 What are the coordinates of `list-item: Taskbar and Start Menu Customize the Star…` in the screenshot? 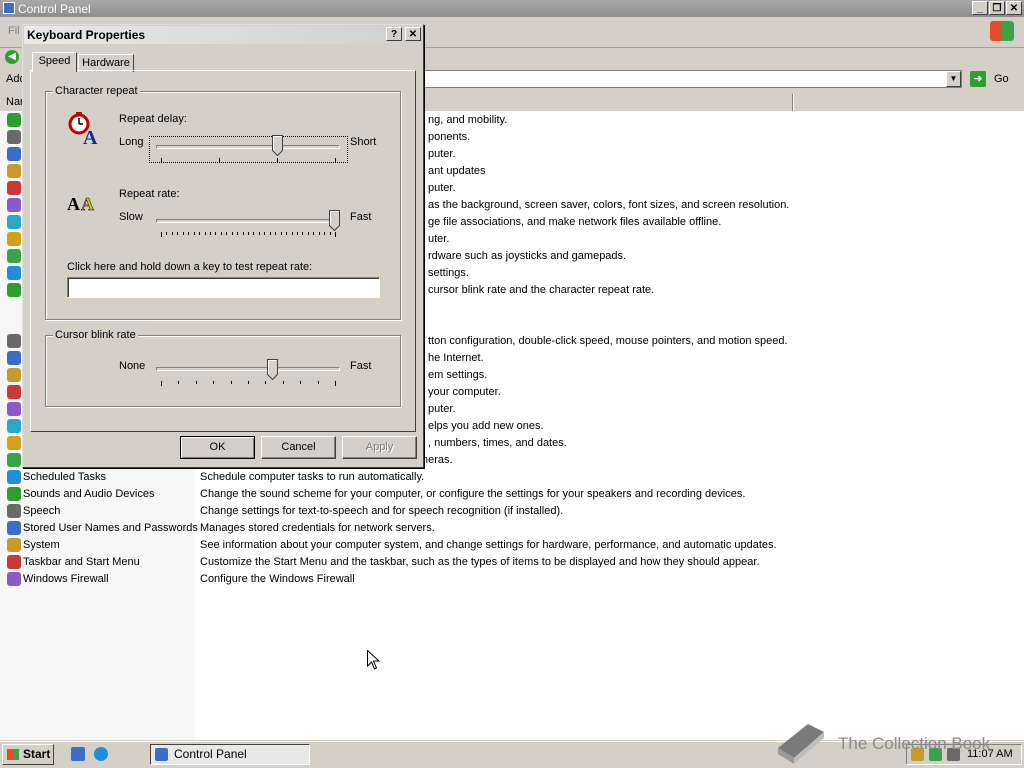 It's located at (512, 562).